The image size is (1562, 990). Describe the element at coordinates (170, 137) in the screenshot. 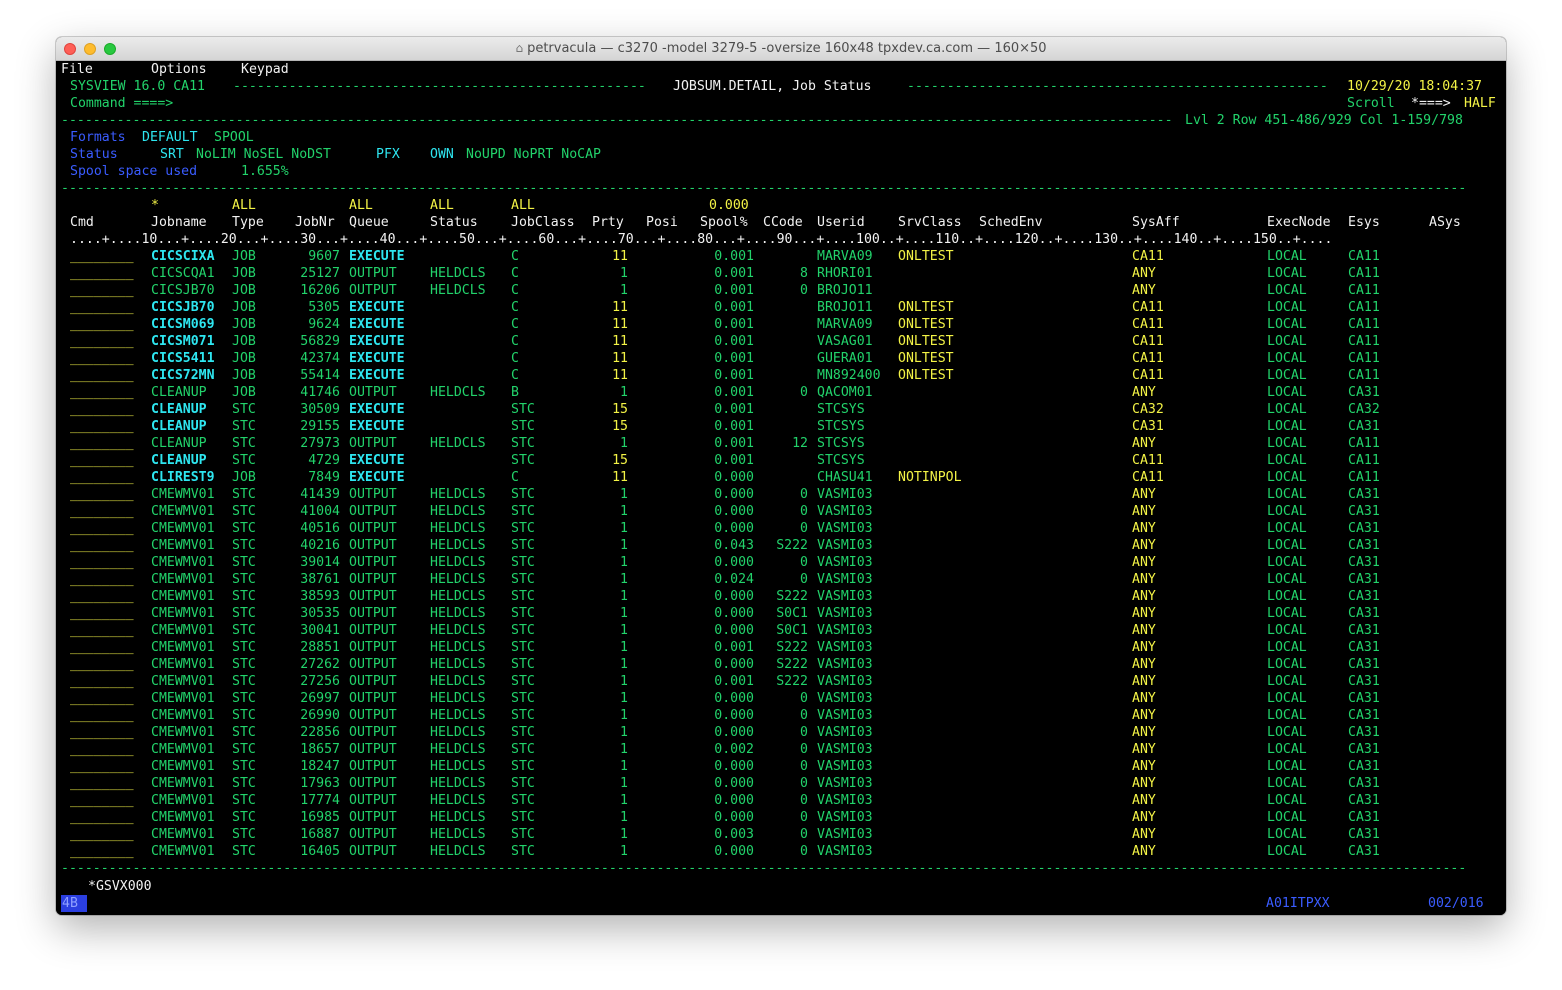

I see `formats-default: DEFAULT` at that location.